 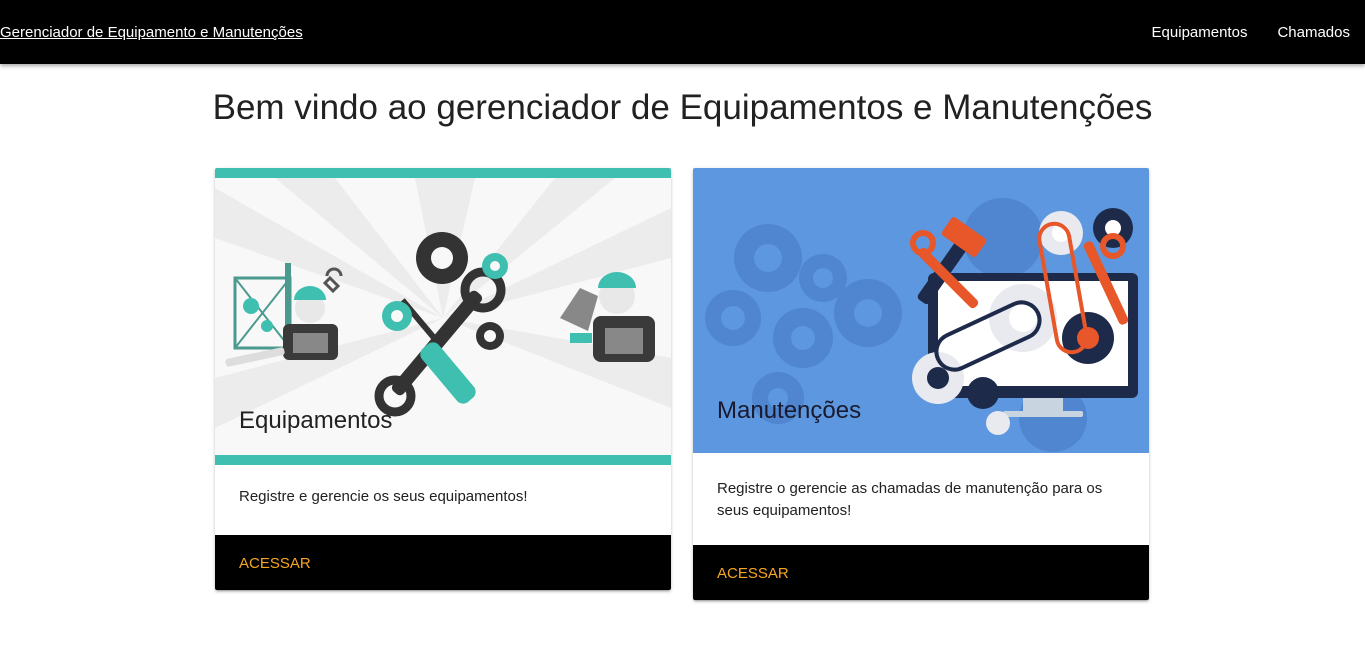 What do you see at coordinates (753, 572) in the screenshot?
I see `maintenance-access-link: ACESSAR` at bounding box center [753, 572].